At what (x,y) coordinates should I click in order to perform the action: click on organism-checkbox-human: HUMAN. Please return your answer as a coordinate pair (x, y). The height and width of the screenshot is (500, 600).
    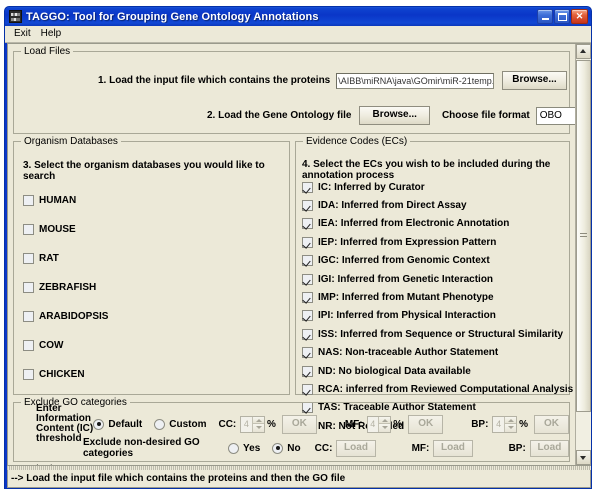
    Looking at the image, I should click on (65, 200).